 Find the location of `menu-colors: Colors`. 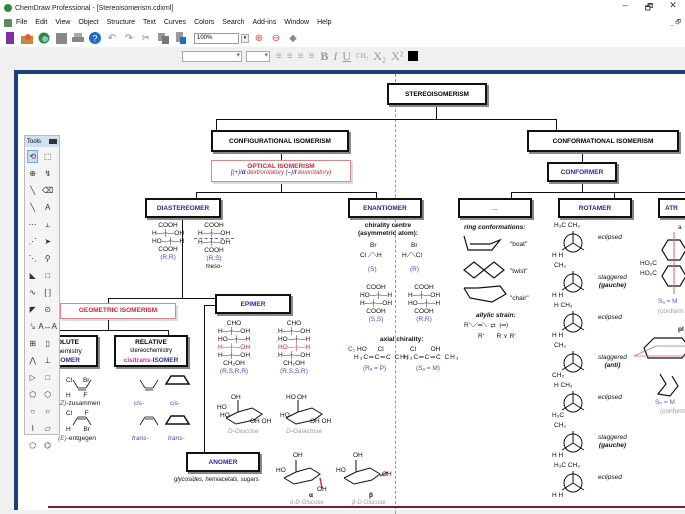

menu-colors: Colors is located at coordinates (204, 22).